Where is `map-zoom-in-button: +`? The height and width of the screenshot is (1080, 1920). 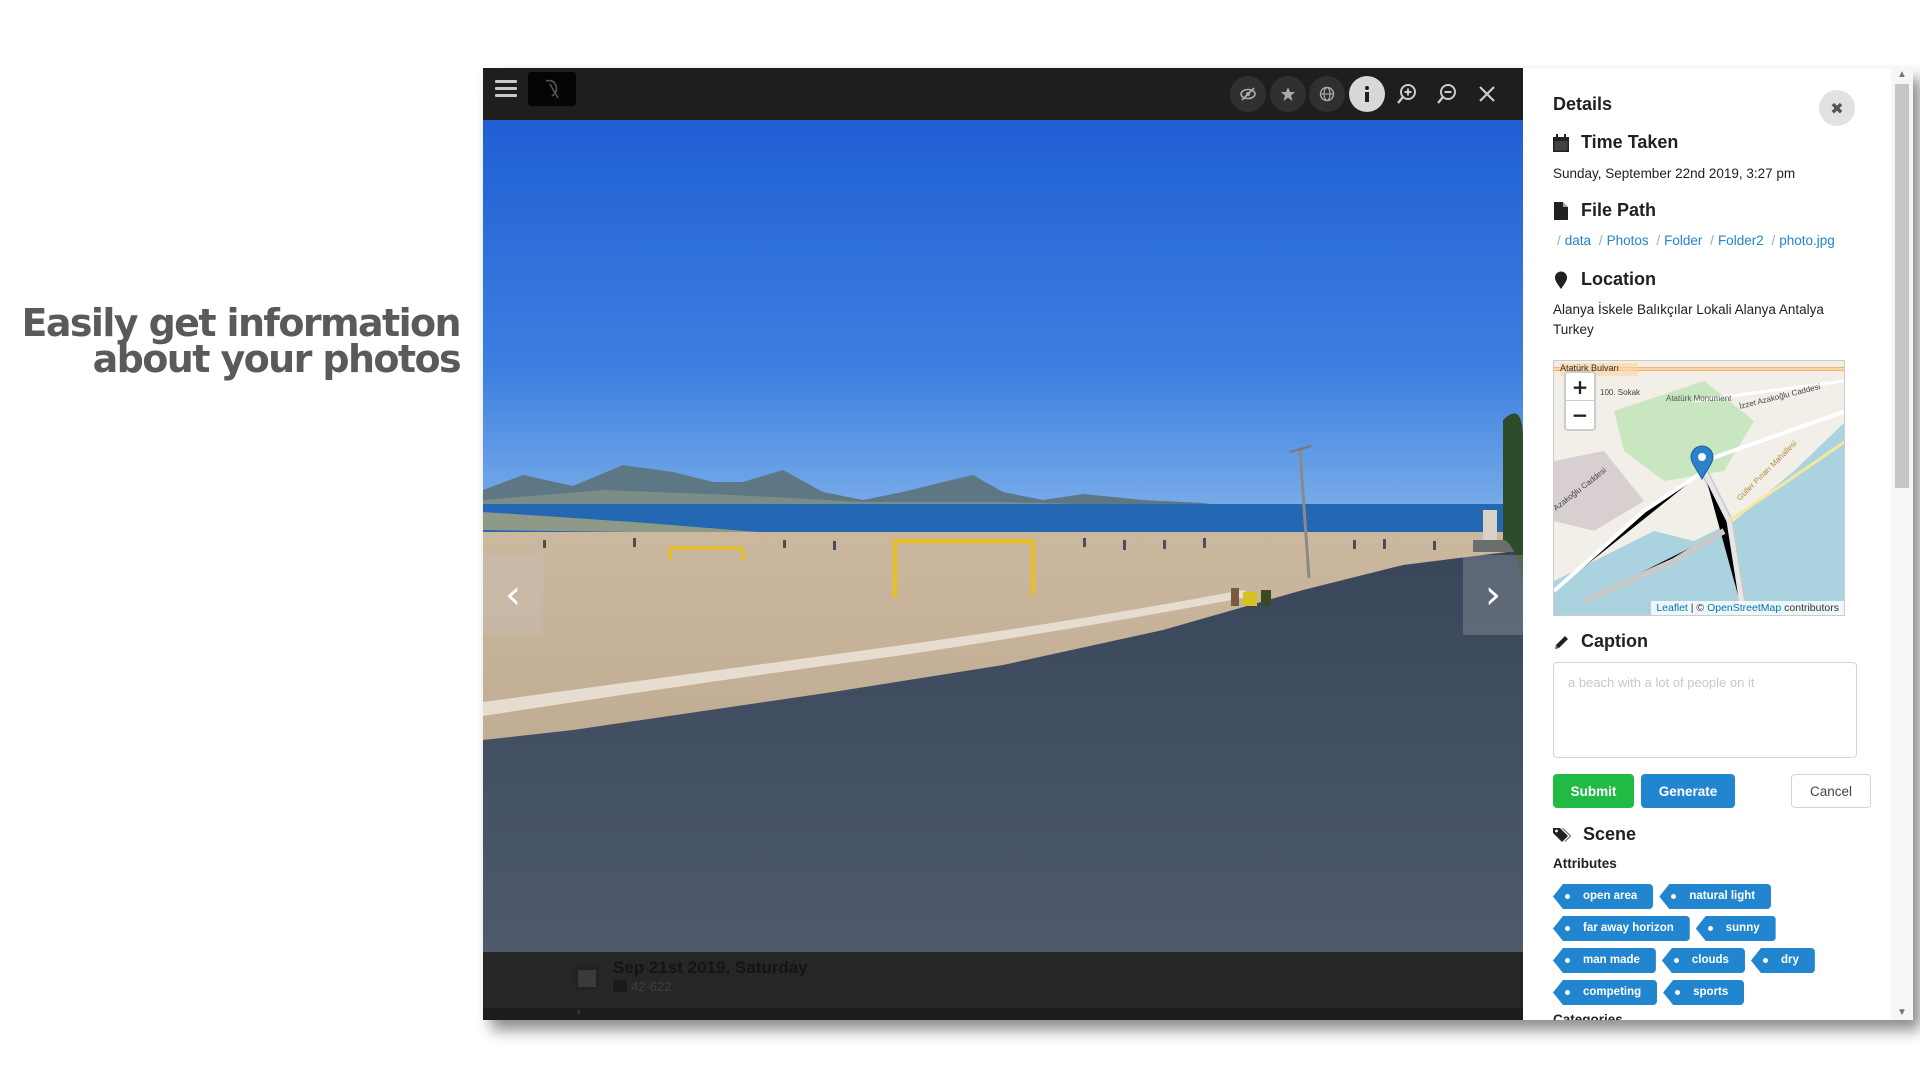
map-zoom-in-button: + is located at coordinates (1580, 387).